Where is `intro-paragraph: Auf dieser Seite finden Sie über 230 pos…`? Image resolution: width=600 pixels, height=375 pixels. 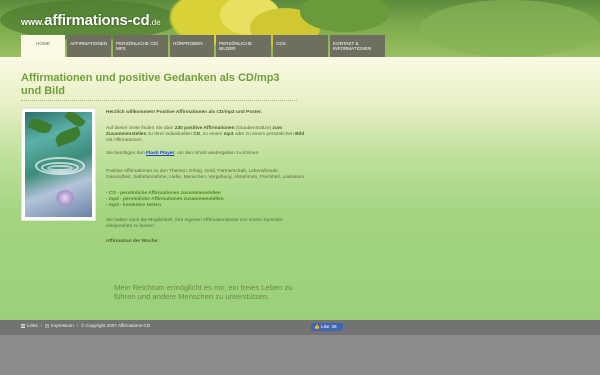
intro-paragraph: Auf dieser Seite finden Sie über 230 pos… is located at coordinates (206, 135).